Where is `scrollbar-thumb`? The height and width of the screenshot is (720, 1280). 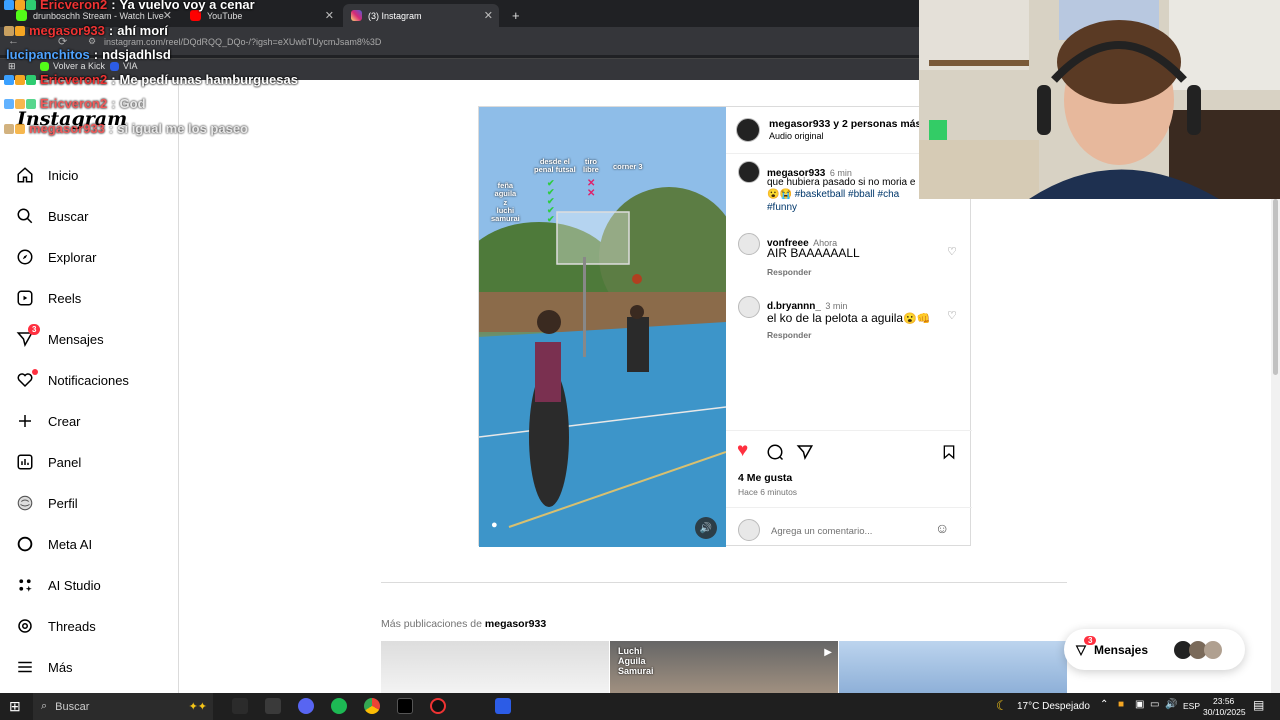
scrollbar-thumb is located at coordinates (1275, 287).